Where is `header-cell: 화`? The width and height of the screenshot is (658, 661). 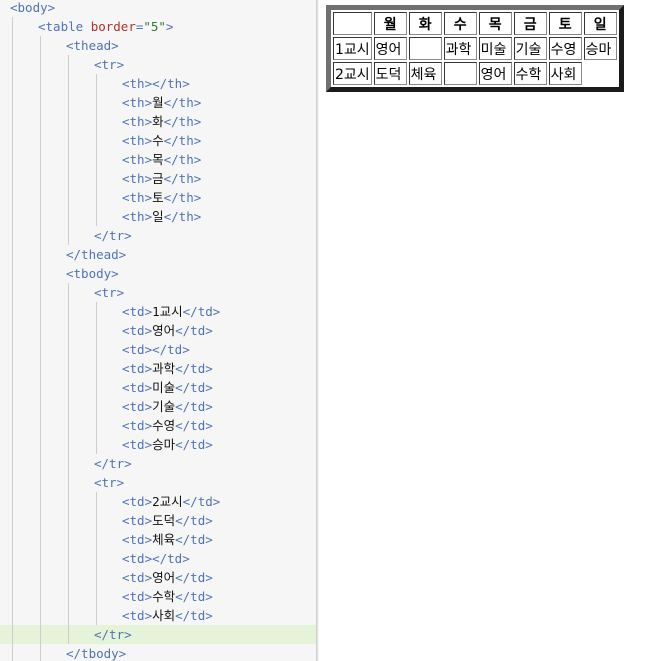
header-cell: 화 is located at coordinates (425, 23).